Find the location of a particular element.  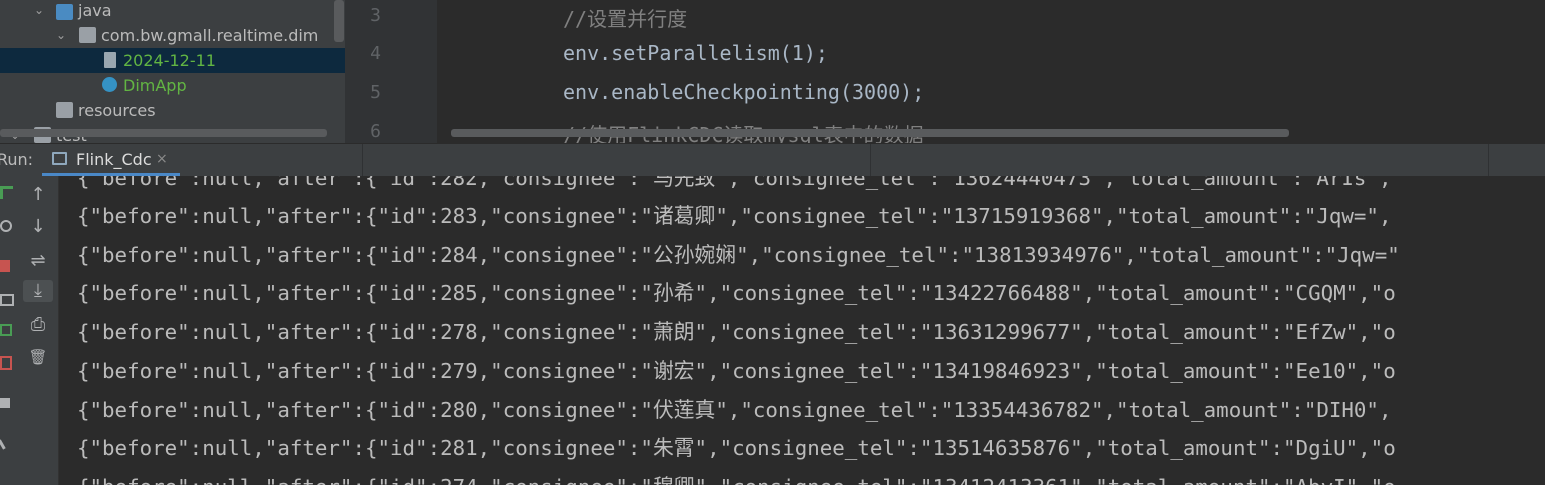

arrow-down-icon: ↓ is located at coordinates (38, 227).